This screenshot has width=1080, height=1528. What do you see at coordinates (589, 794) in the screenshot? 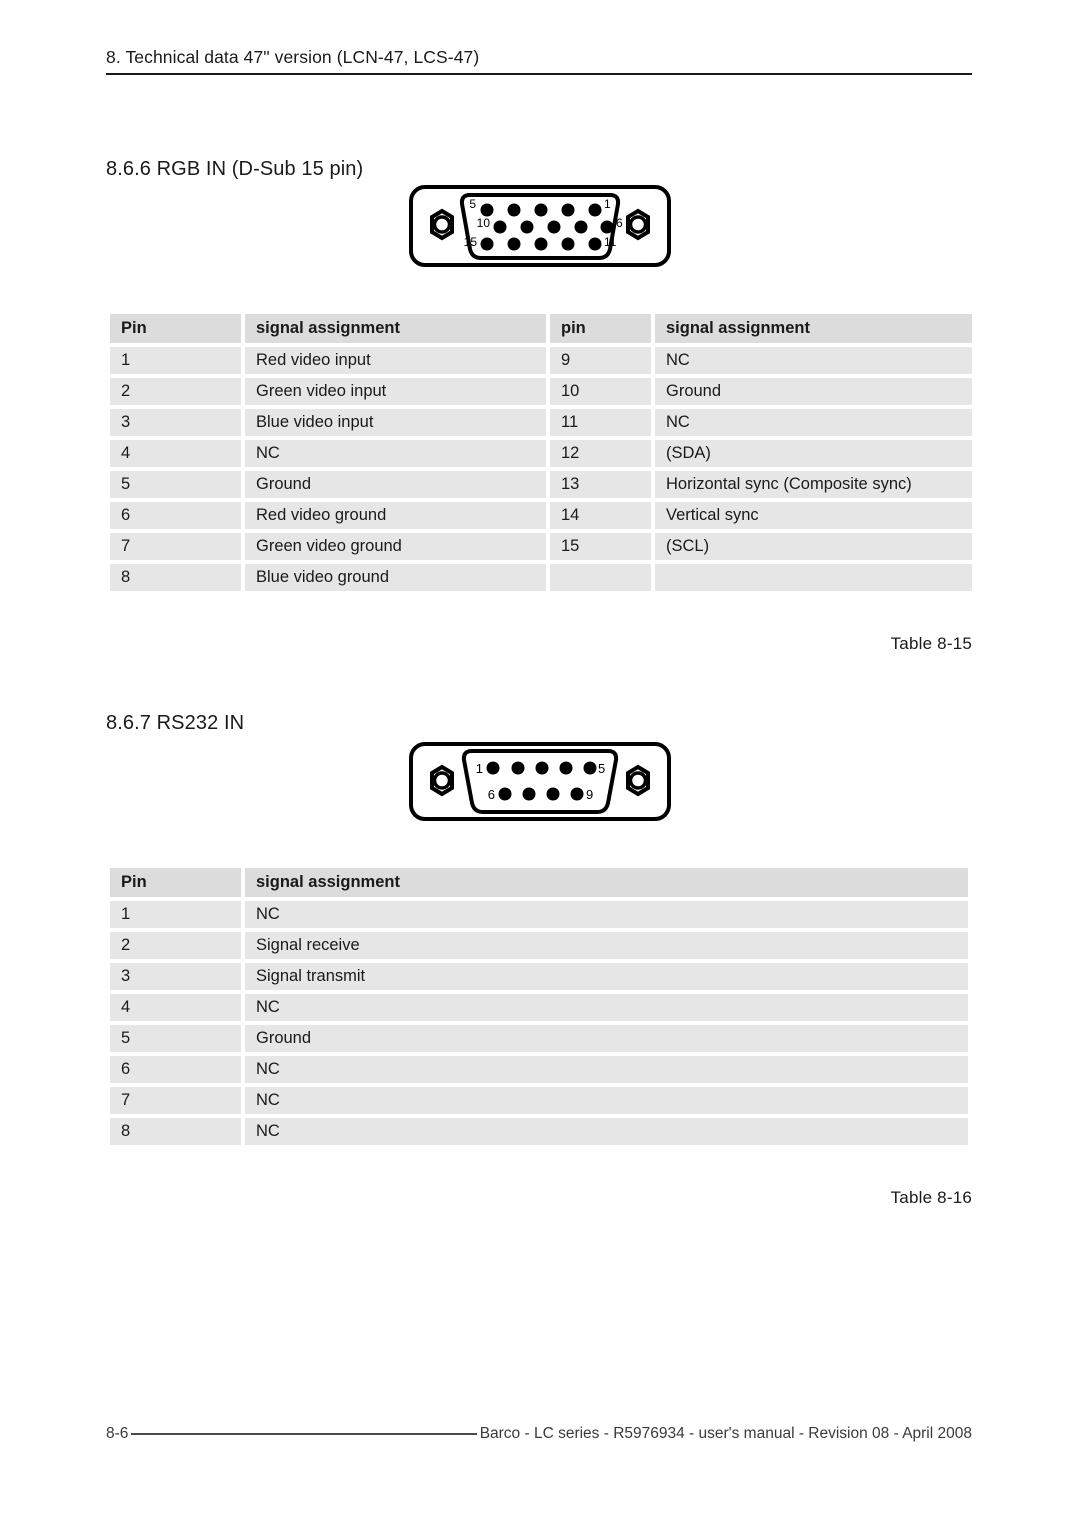
I see `svg-text: 9` at bounding box center [589, 794].